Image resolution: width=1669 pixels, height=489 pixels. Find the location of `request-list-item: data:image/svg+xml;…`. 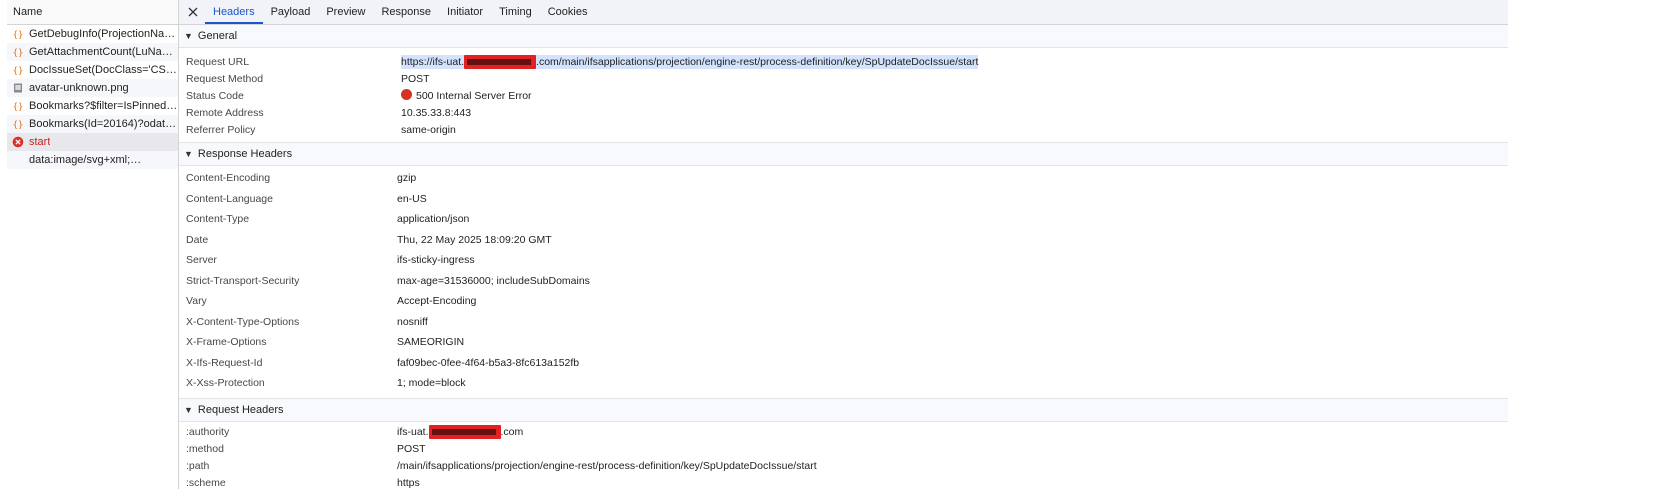

request-list-item: data:image/svg+xml;… is located at coordinates (92, 160).